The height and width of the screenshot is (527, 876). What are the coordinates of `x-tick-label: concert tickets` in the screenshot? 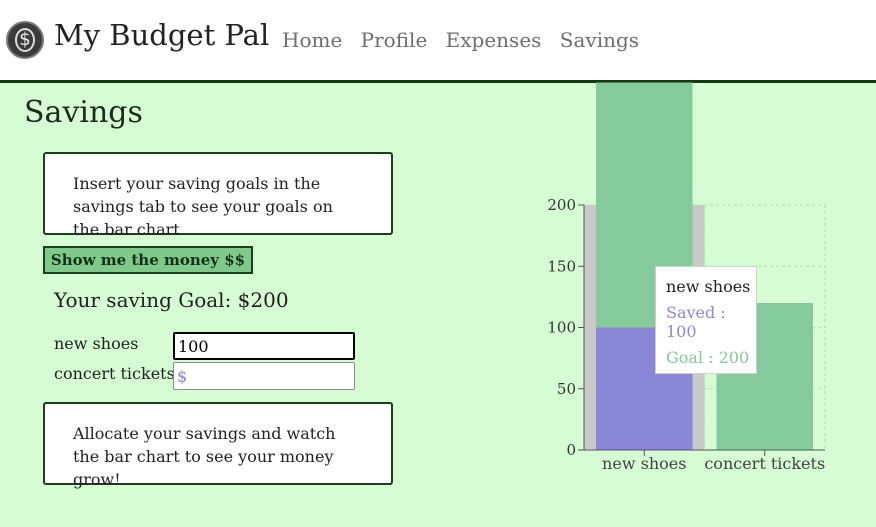 It's located at (764, 463).